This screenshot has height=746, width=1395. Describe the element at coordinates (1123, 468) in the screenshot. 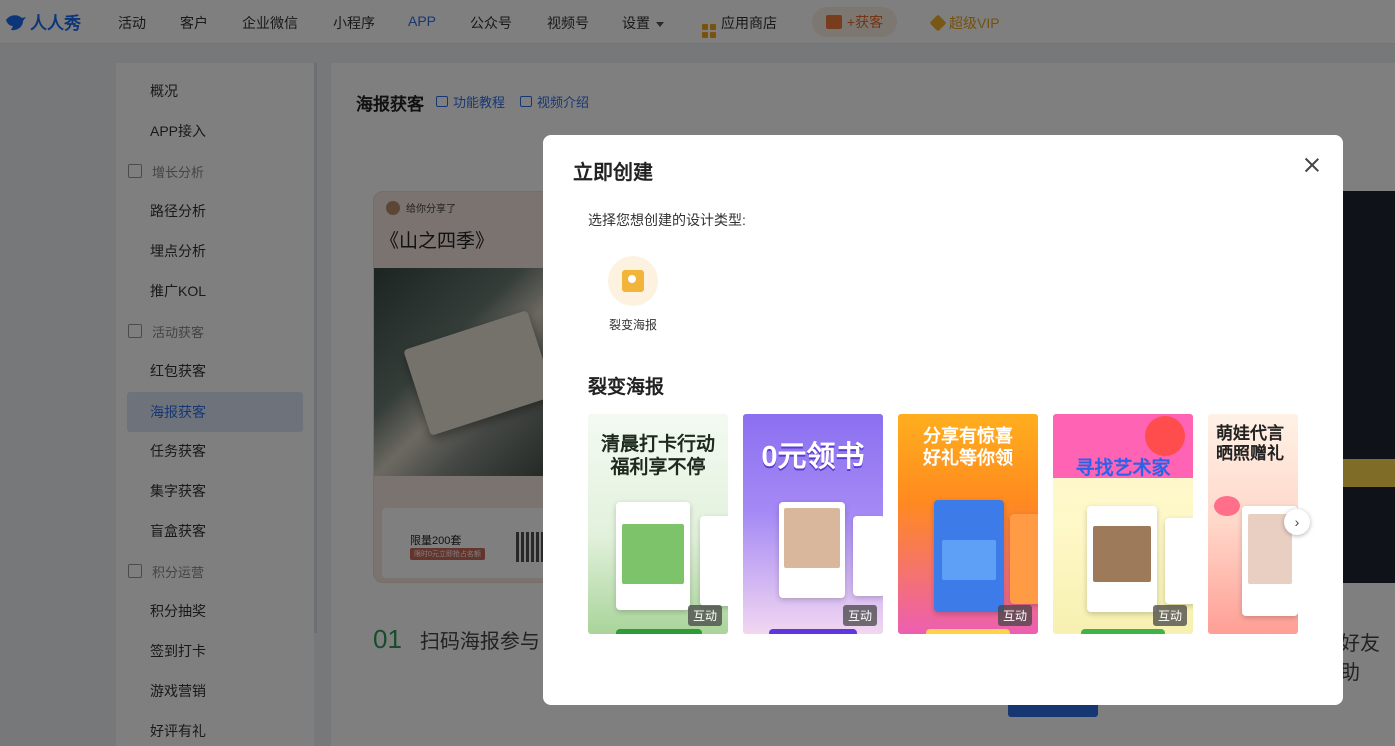

I see `template-title: 寻找艺术家` at that location.